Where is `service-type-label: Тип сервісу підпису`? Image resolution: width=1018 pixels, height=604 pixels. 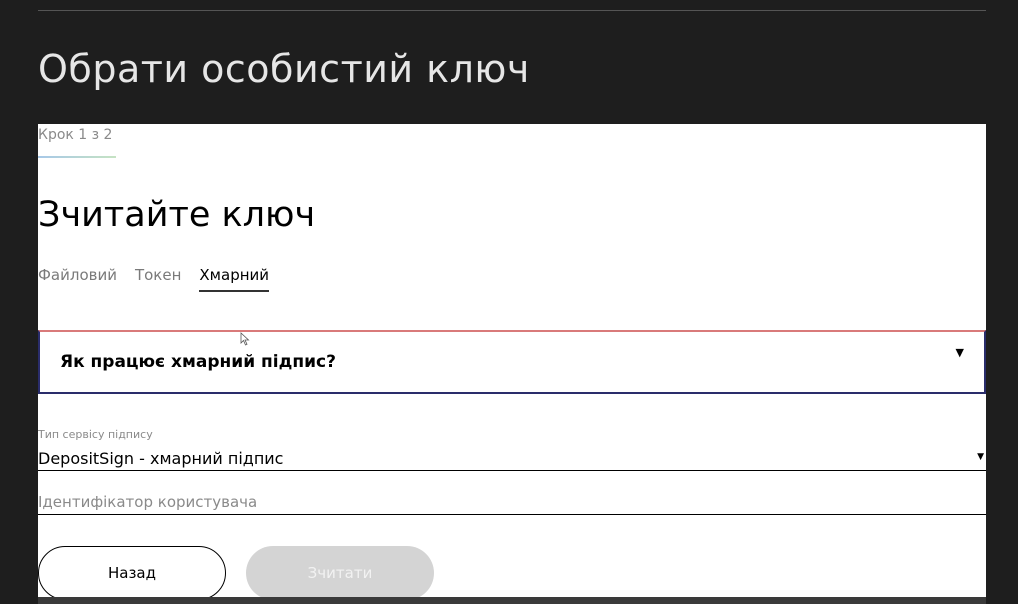 service-type-label: Тип сервісу підпису is located at coordinates (95, 434).